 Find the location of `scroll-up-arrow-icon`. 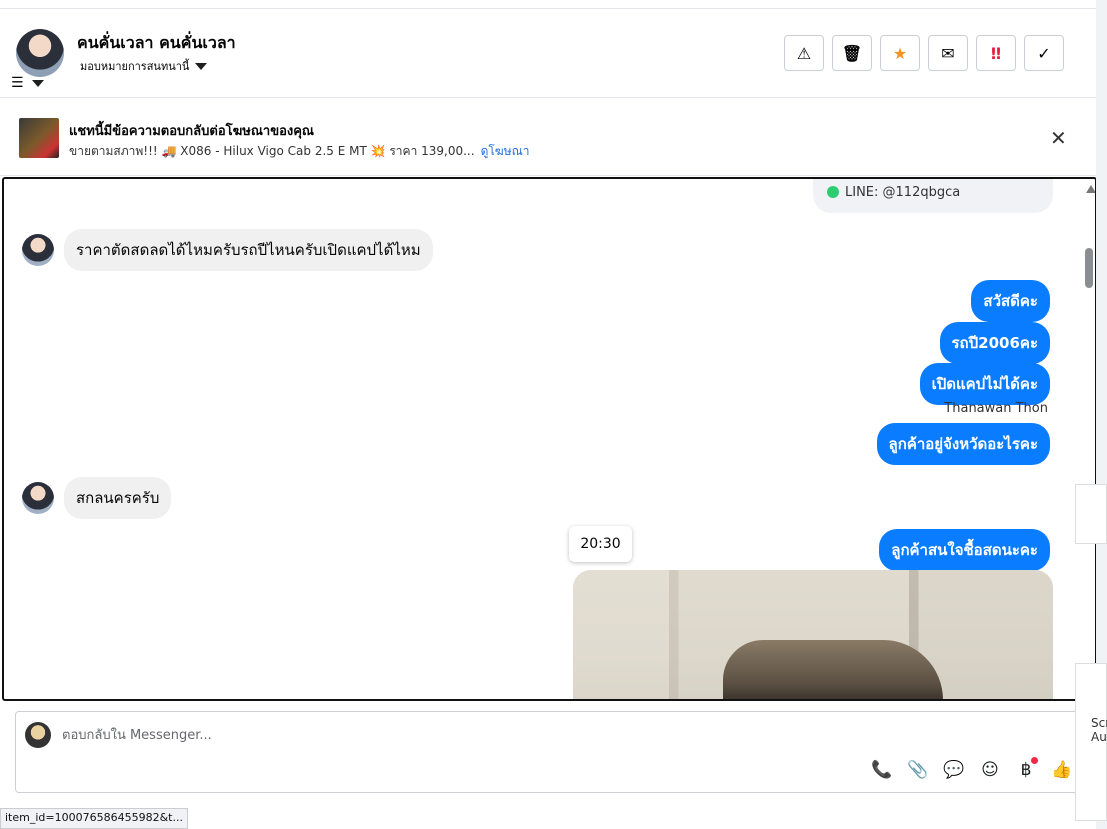

scroll-up-arrow-icon is located at coordinates (1090, 189).